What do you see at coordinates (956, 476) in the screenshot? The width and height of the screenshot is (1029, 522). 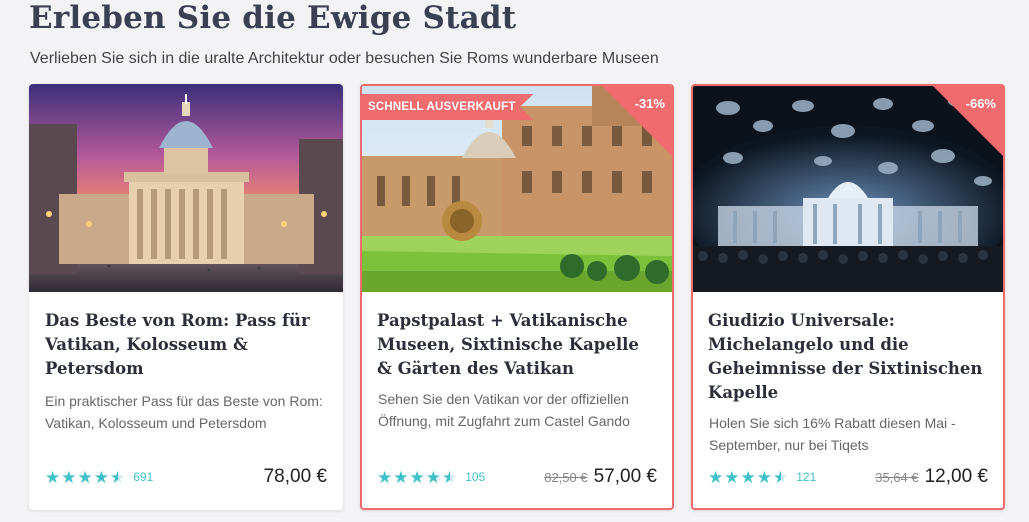 I see `price: 12,00 €` at bounding box center [956, 476].